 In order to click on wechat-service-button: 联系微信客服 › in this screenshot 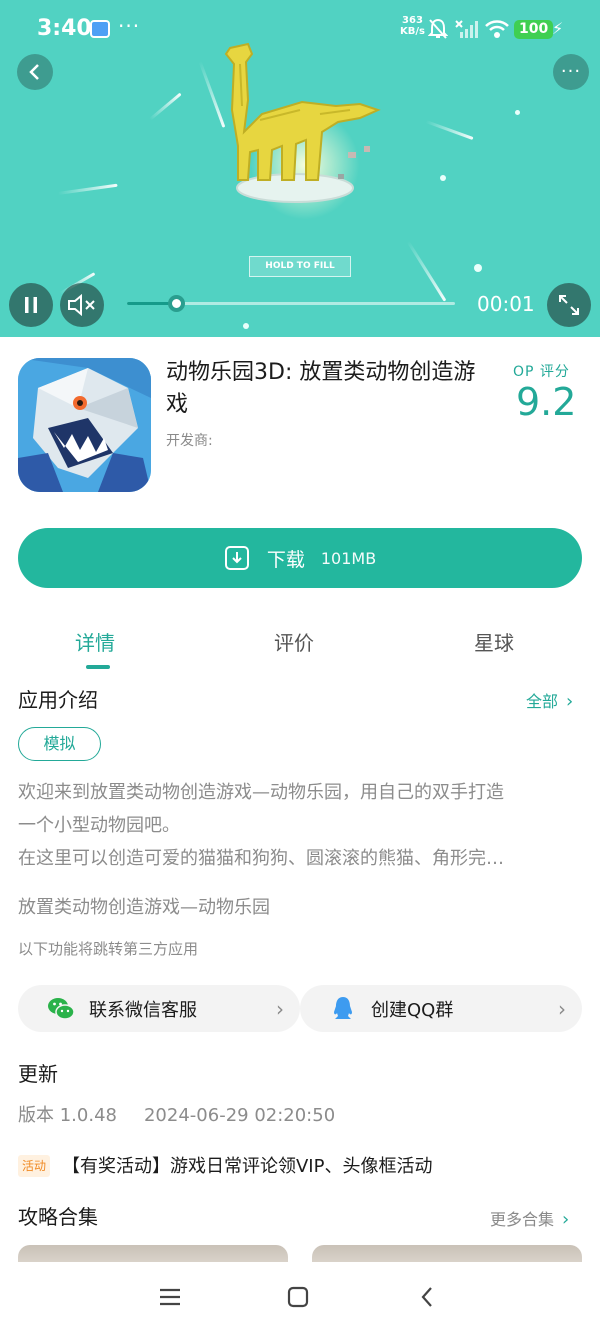, I will do `click(159, 1008)`.